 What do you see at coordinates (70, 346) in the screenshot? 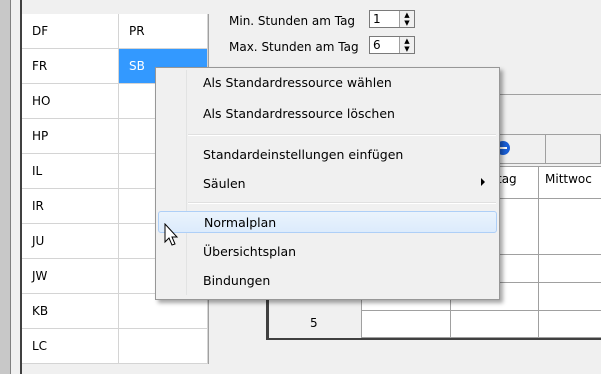
I see `grid-cell-code: LC` at bounding box center [70, 346].